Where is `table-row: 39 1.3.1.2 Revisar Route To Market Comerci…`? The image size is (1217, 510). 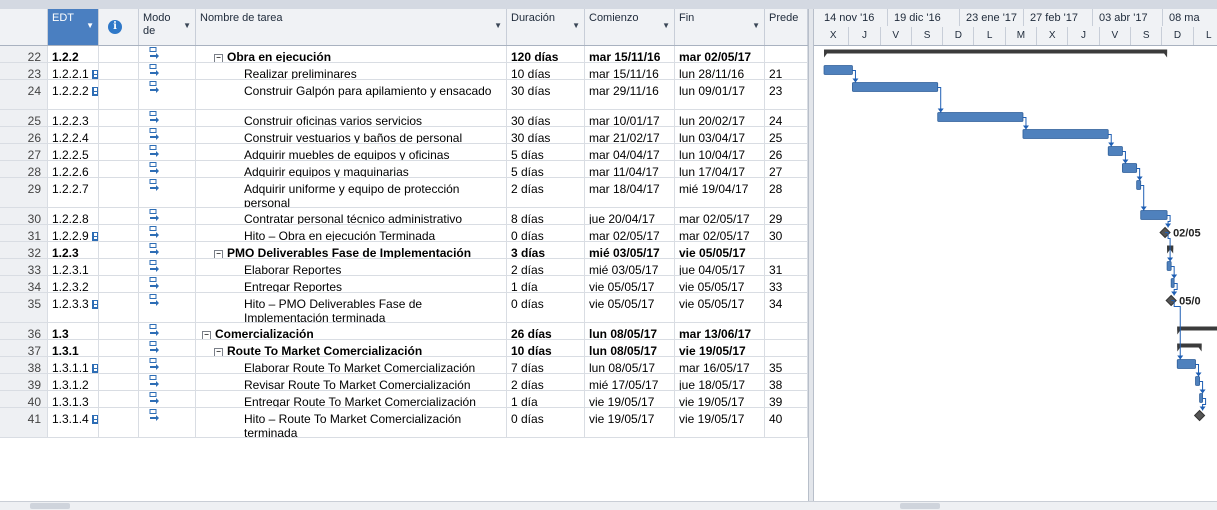 table-row: 39 1.3.1.2 Revisar Route To Market Comerci… is located at coordinates (404, 382).